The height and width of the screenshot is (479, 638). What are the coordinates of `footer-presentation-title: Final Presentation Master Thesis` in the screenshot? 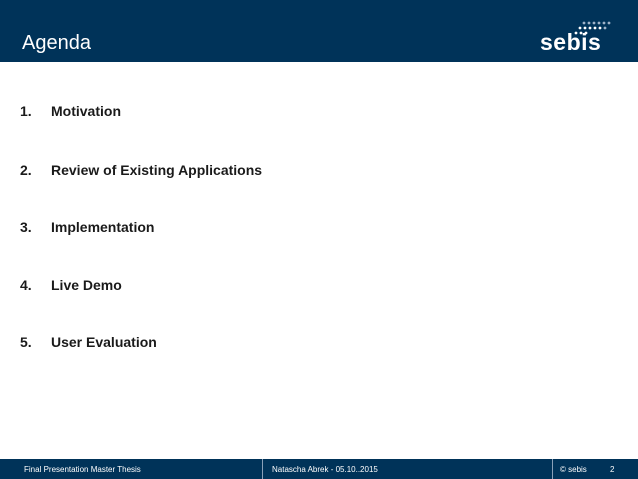 It's located at (82, 469).